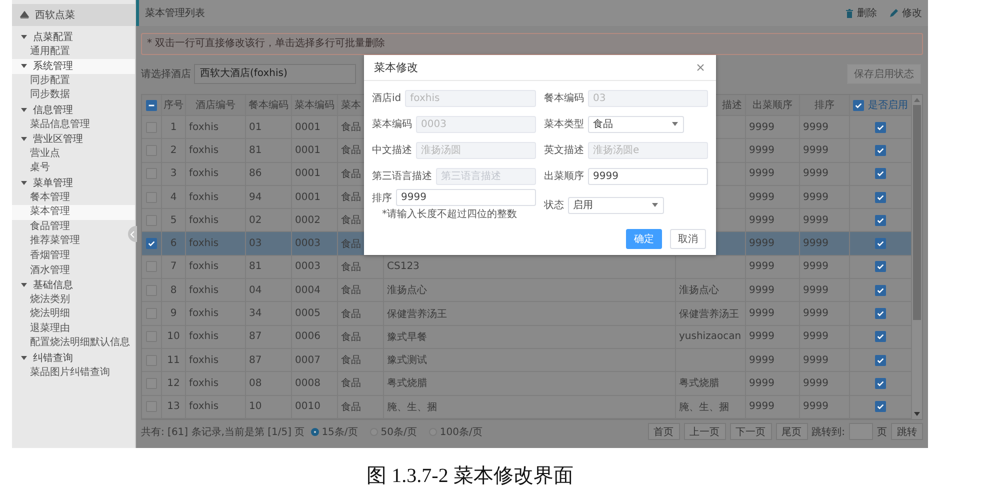  I want to click on table-cell: 0006, so click(307, 336).